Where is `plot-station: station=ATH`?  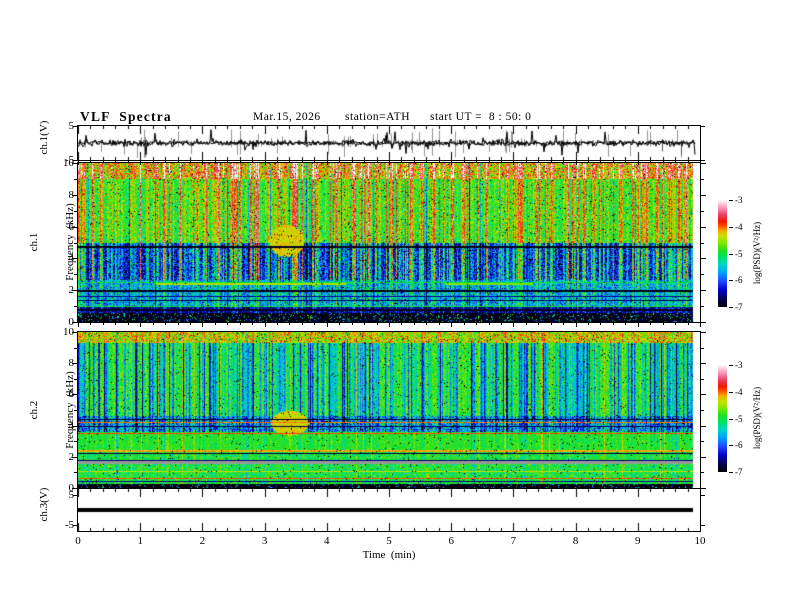
plot-station: station=ATH is located at coordinates (378, 117).